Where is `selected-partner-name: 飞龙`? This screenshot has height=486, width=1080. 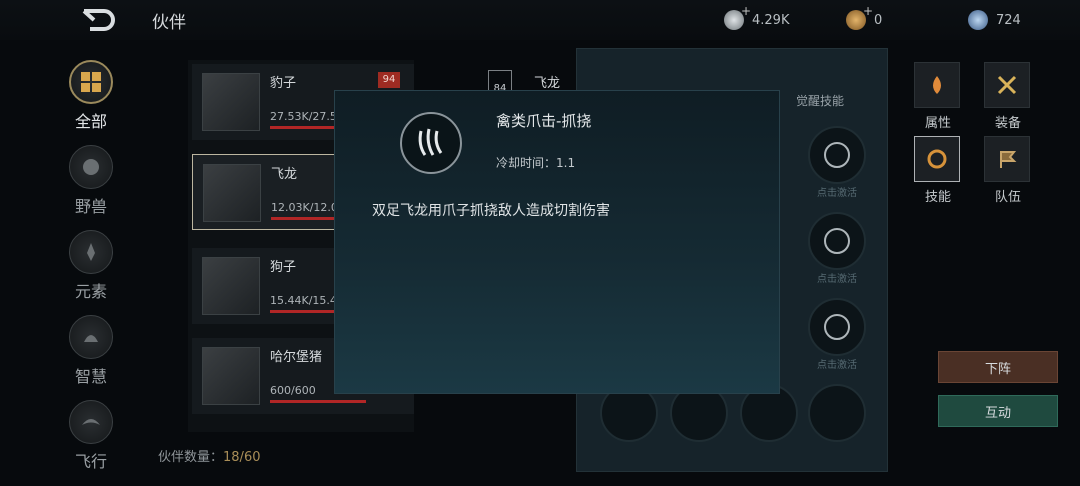 selected-partner-name: 飞龙 is located at coordinates (547, 83).